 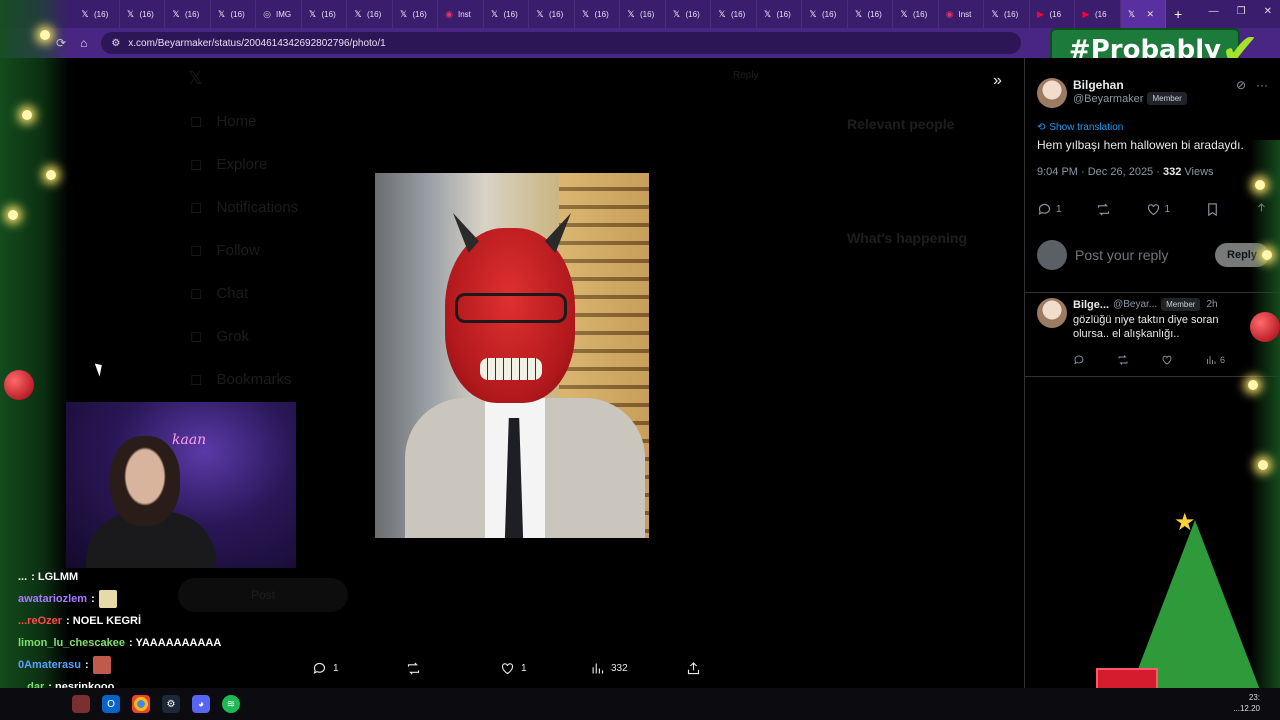 I want to click on reply-author-avatar, so click(x=1052, y=313).